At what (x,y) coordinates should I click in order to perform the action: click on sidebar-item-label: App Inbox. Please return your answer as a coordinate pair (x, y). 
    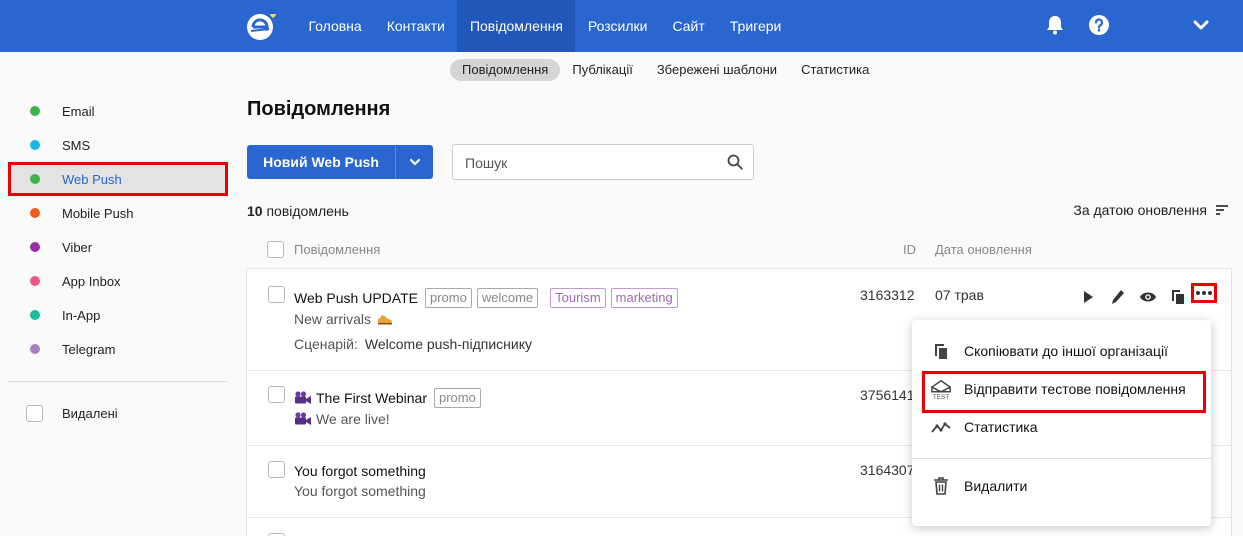
    Looking at the image, I should click on (91, 281).